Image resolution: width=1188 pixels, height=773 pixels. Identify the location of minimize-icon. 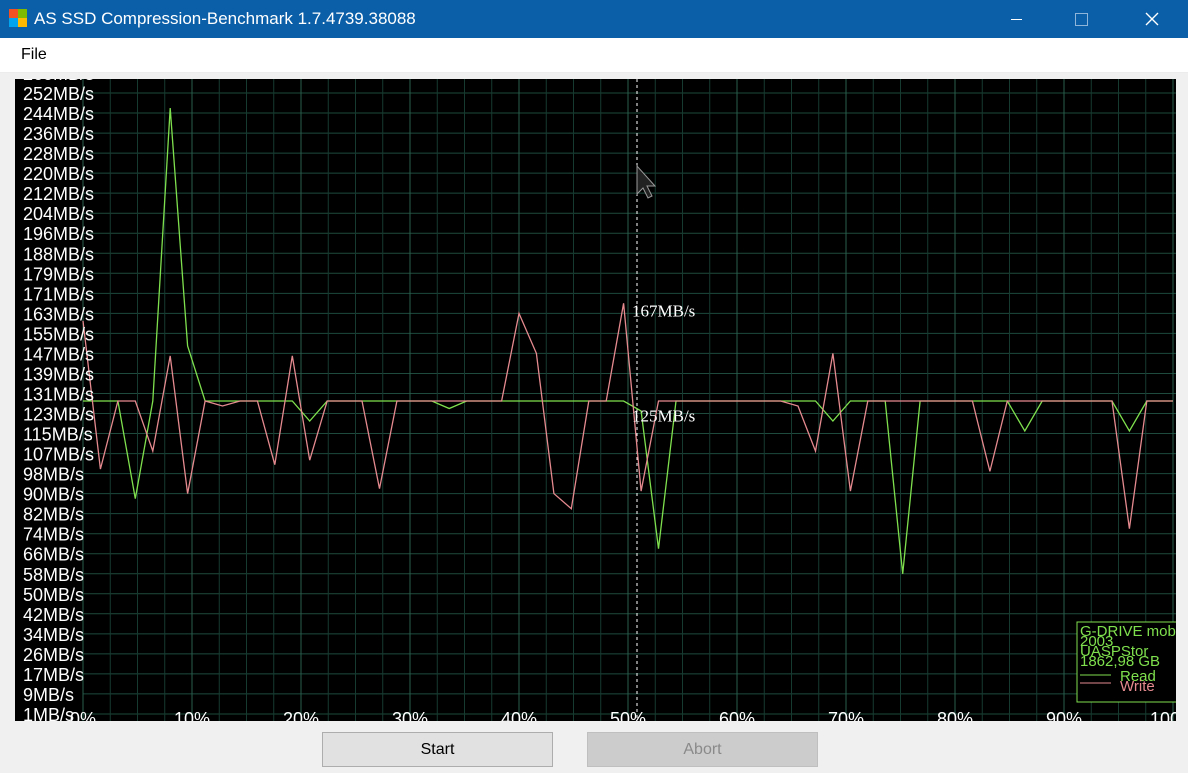
(1016, 19).